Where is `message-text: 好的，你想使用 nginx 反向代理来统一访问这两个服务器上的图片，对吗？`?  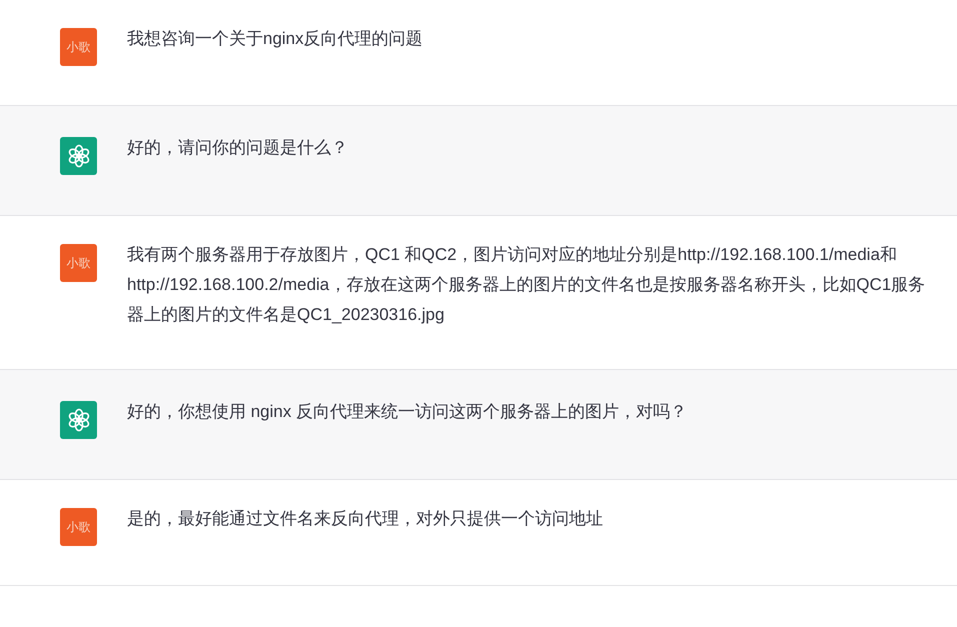 message-text: 好的，你想使用 nginx 反向代理来统一访问这两个服务器上的图片，对吗？ is located at coordinates (407, 412).